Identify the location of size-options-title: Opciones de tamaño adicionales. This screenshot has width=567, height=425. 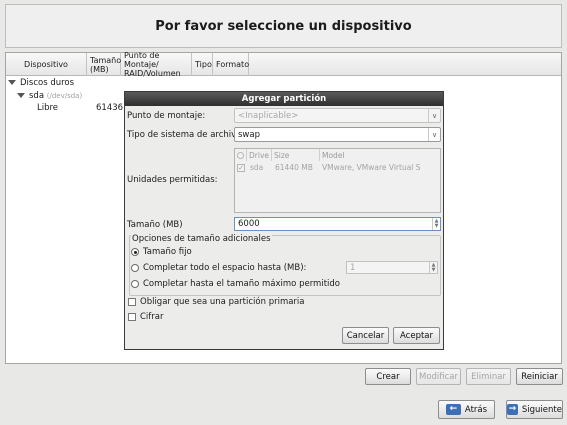
(201, 239).